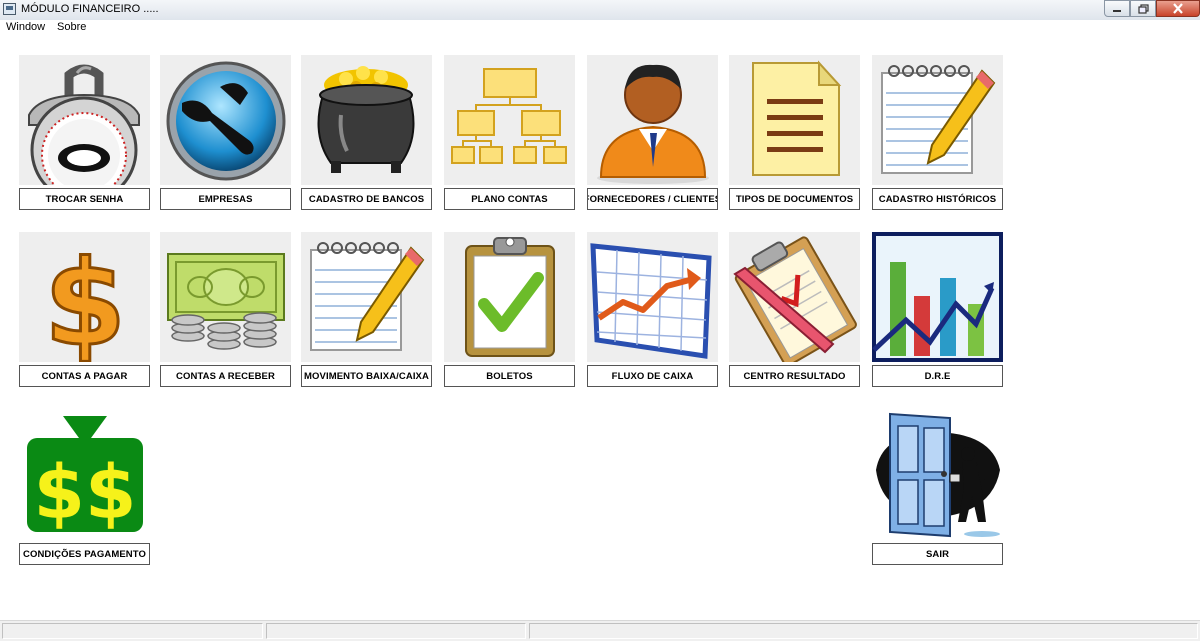 This screenshot has height=641, width=1200. Describe the element at coordinates (794, 120) in the screenshot. I see `document-icon` at that location.